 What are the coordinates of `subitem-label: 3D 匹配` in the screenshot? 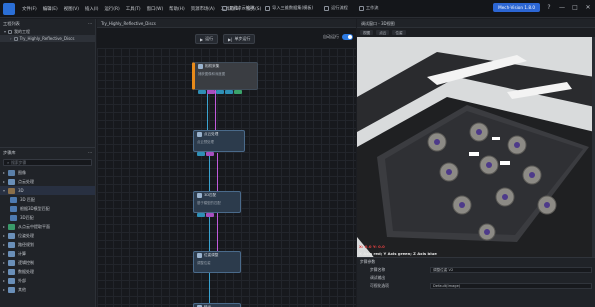 It's located at (27, 199).